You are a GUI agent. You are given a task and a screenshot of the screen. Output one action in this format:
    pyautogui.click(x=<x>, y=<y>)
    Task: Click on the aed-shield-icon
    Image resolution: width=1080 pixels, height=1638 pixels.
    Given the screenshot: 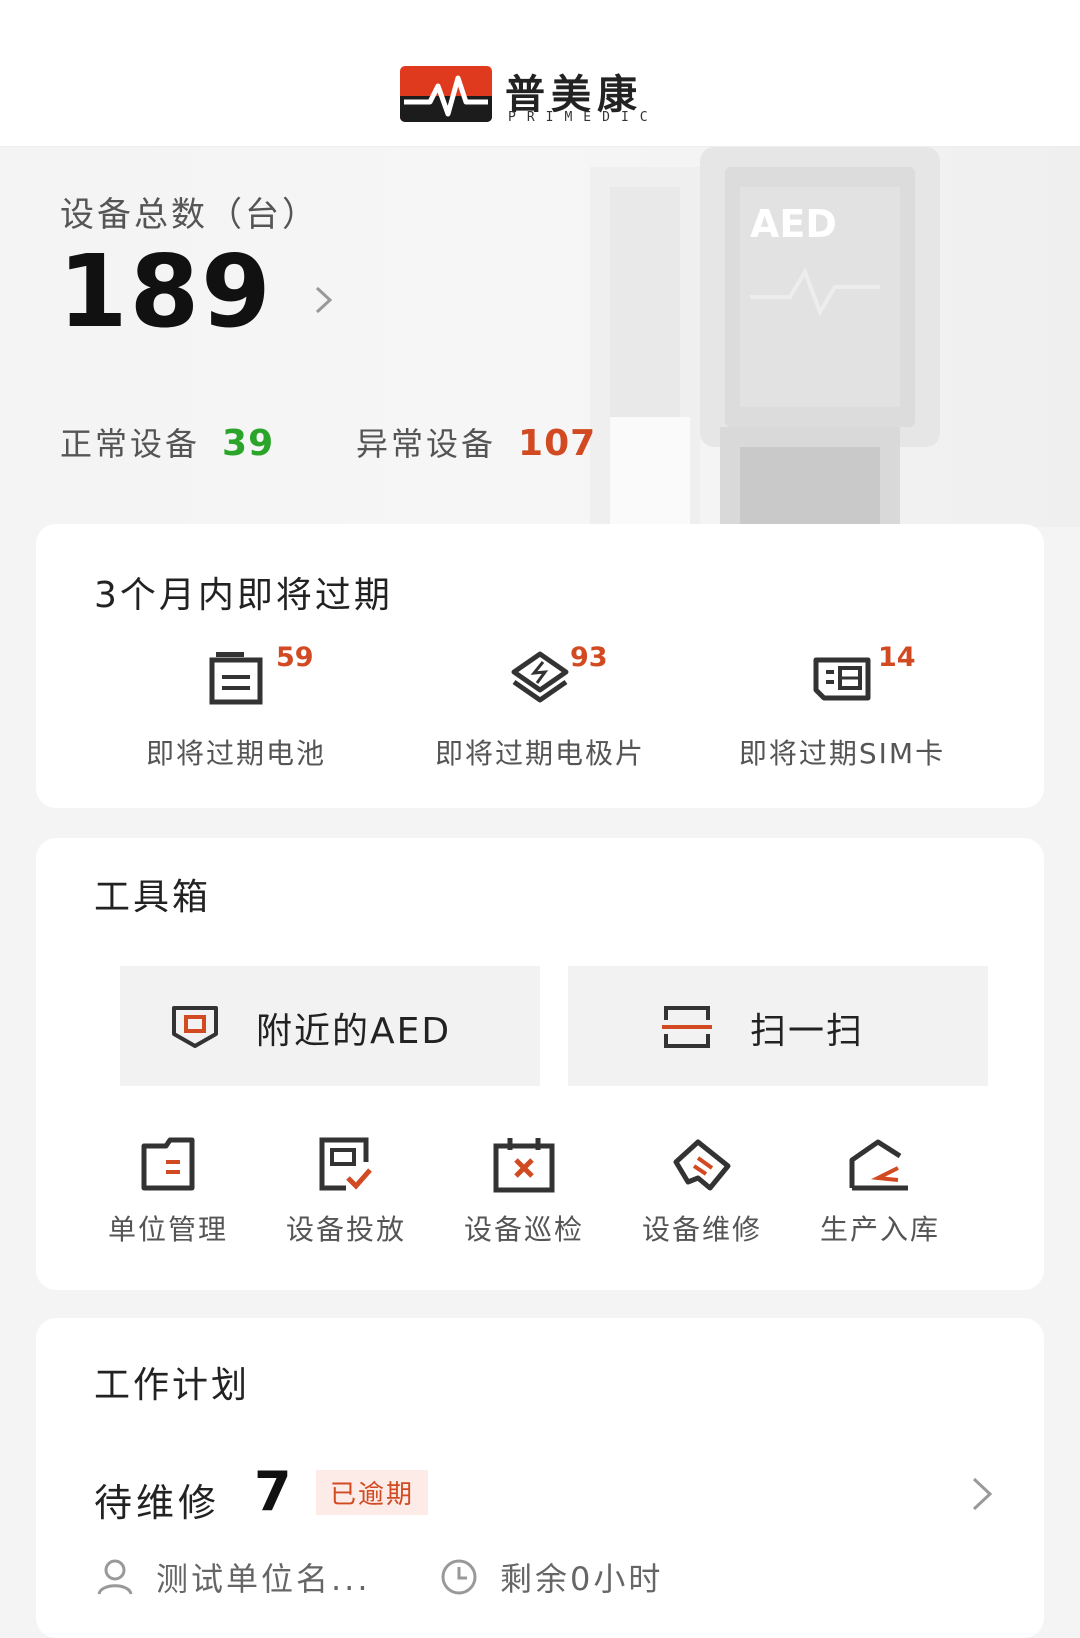 What is the action you would take?
    pyautogui.click(x=195, y=1027)
    